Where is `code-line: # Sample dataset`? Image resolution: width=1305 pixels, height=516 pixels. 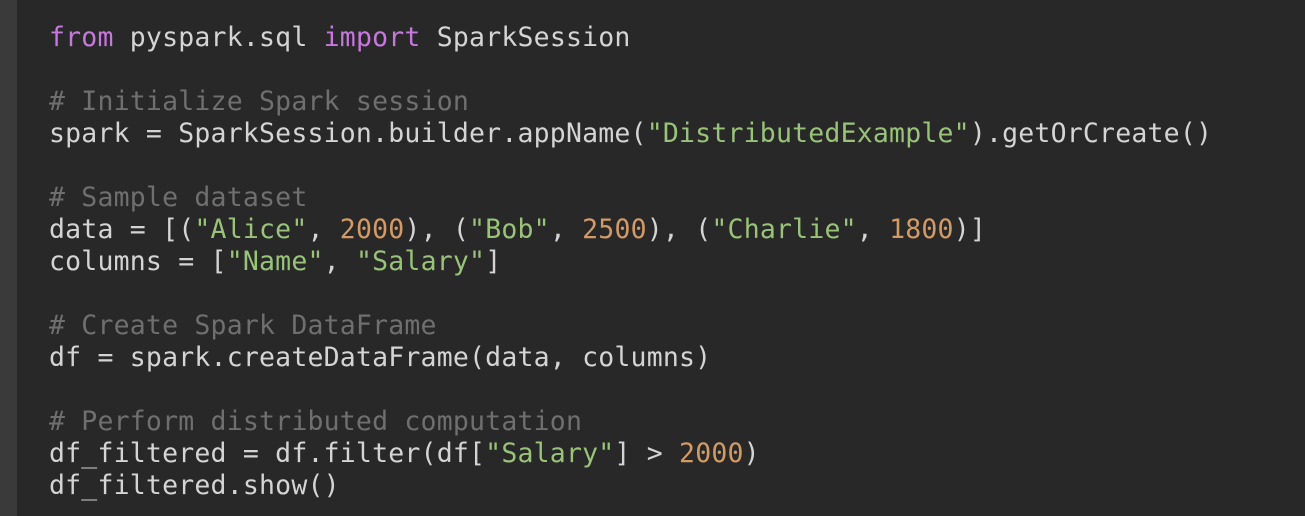
code-line: # Sample dataset is located at coordinates (630, 198).